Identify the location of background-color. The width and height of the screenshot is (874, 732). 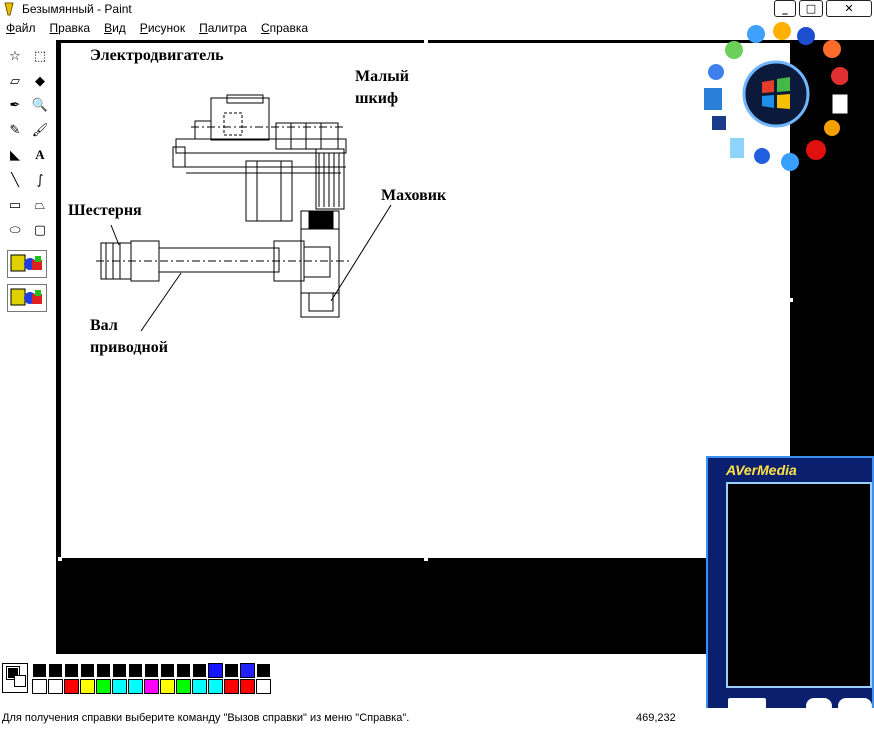
(20, 681).